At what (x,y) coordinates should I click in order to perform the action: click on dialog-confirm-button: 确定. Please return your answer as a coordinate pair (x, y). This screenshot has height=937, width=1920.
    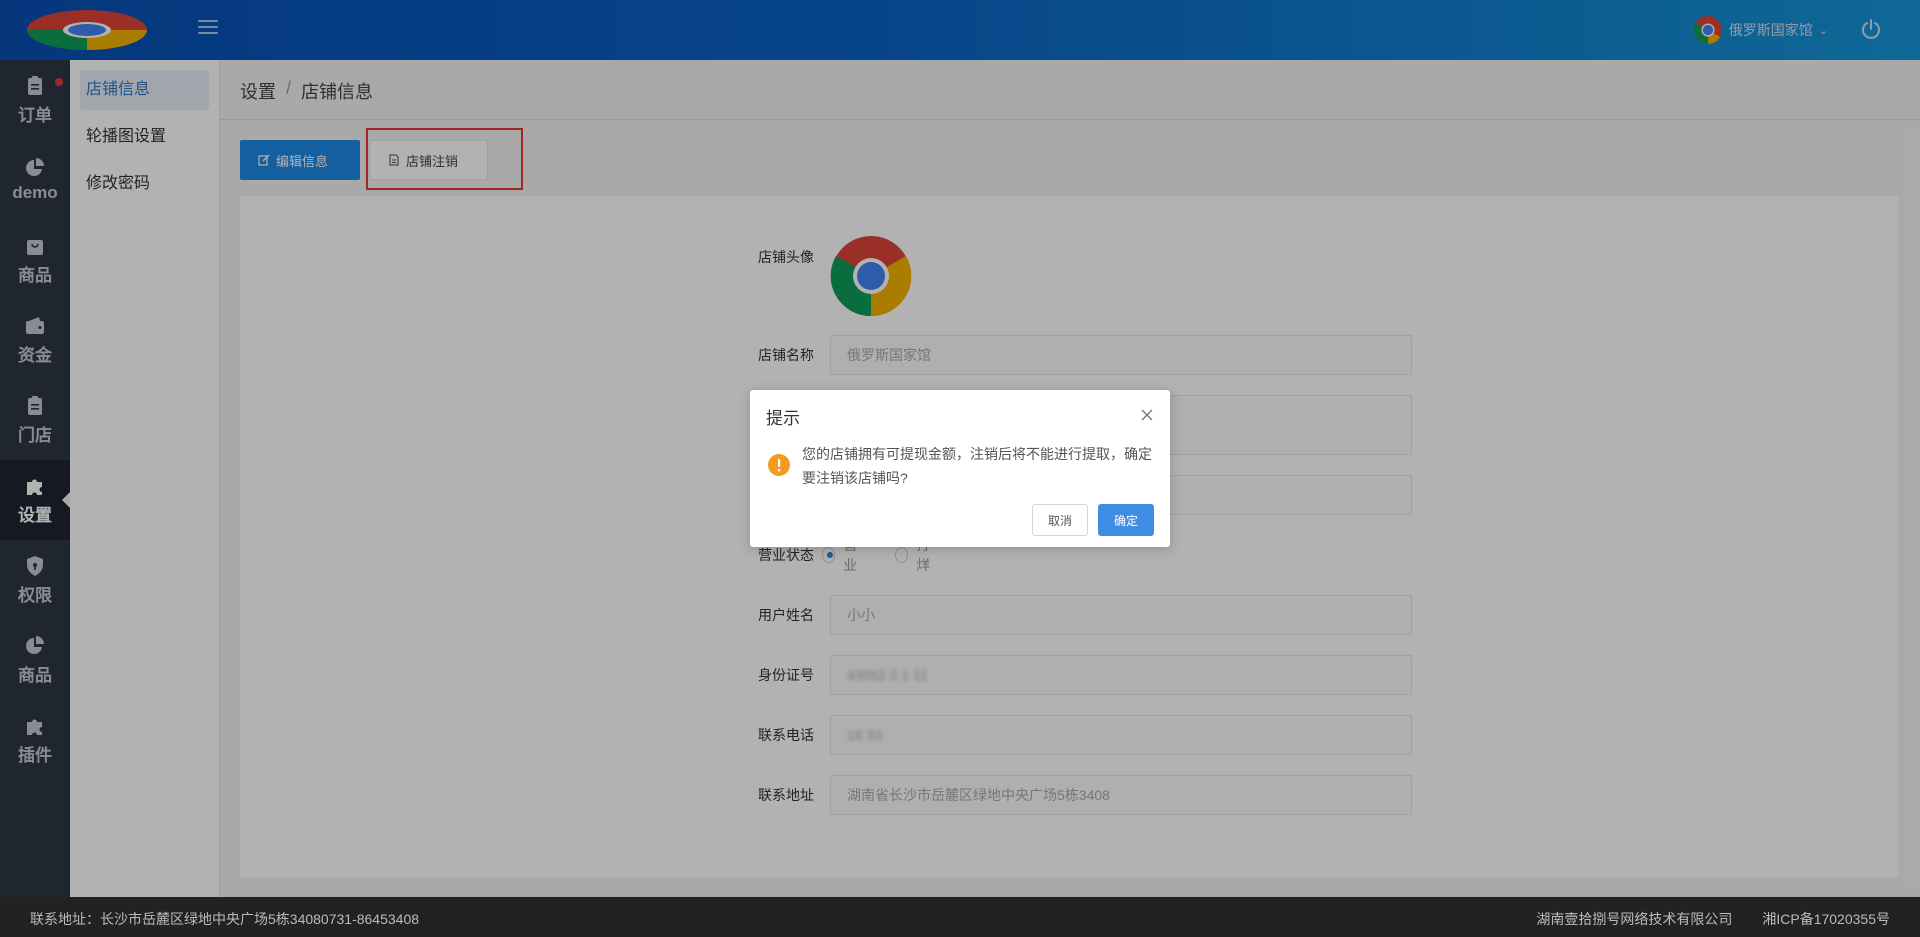
    Looking at the image, I should click on (1126, 520).